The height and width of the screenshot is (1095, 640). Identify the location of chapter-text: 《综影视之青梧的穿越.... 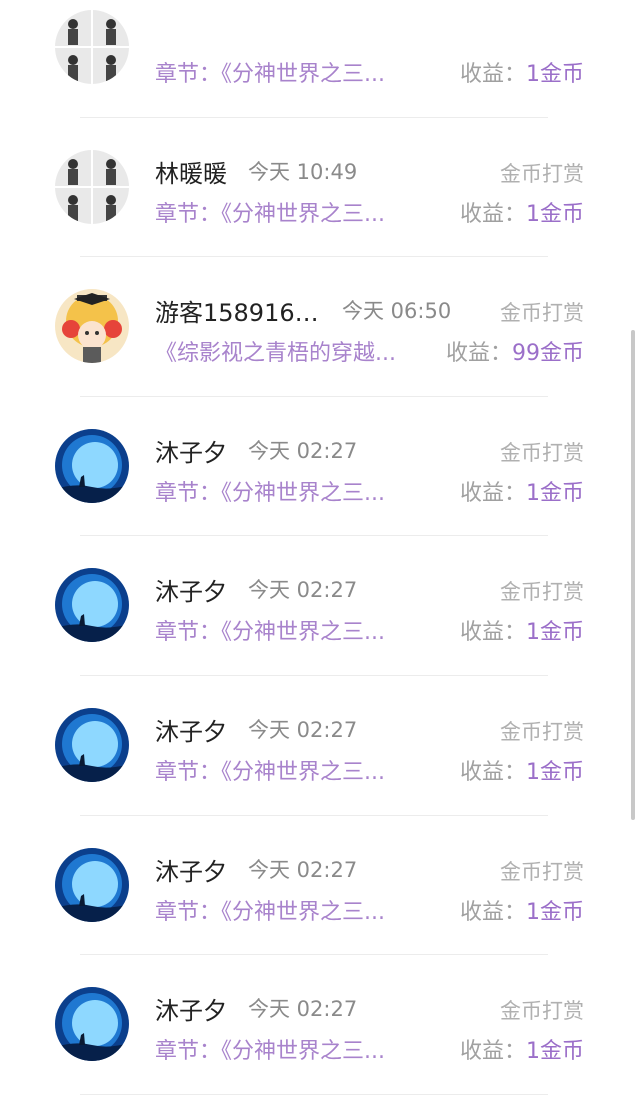
(275, 351).